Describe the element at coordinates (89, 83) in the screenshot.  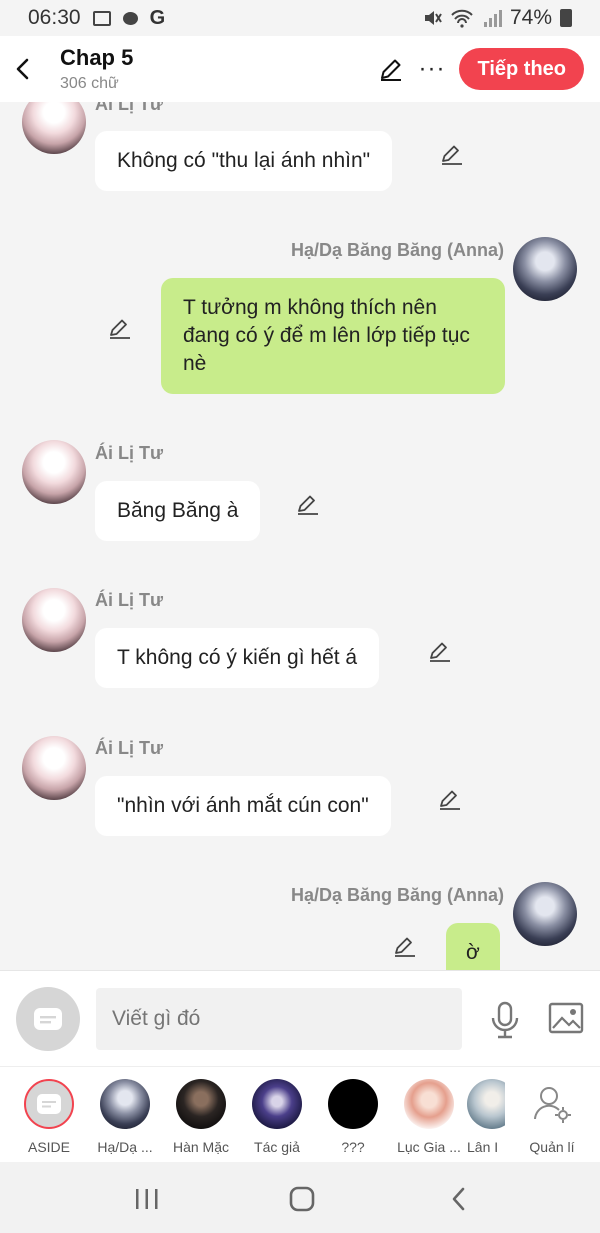
I see `word-count: 306 chữ` at that location.